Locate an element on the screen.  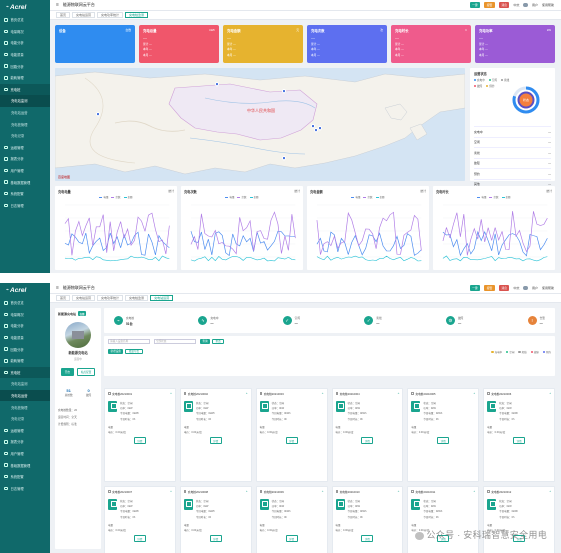
alarm-button: 报警 is located at coordinates (489, 288).